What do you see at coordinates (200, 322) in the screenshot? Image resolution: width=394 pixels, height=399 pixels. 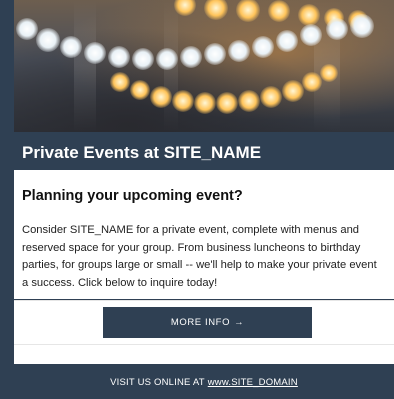 I see `more-info-label: MORE INFO` at bounding box center [200, 322].